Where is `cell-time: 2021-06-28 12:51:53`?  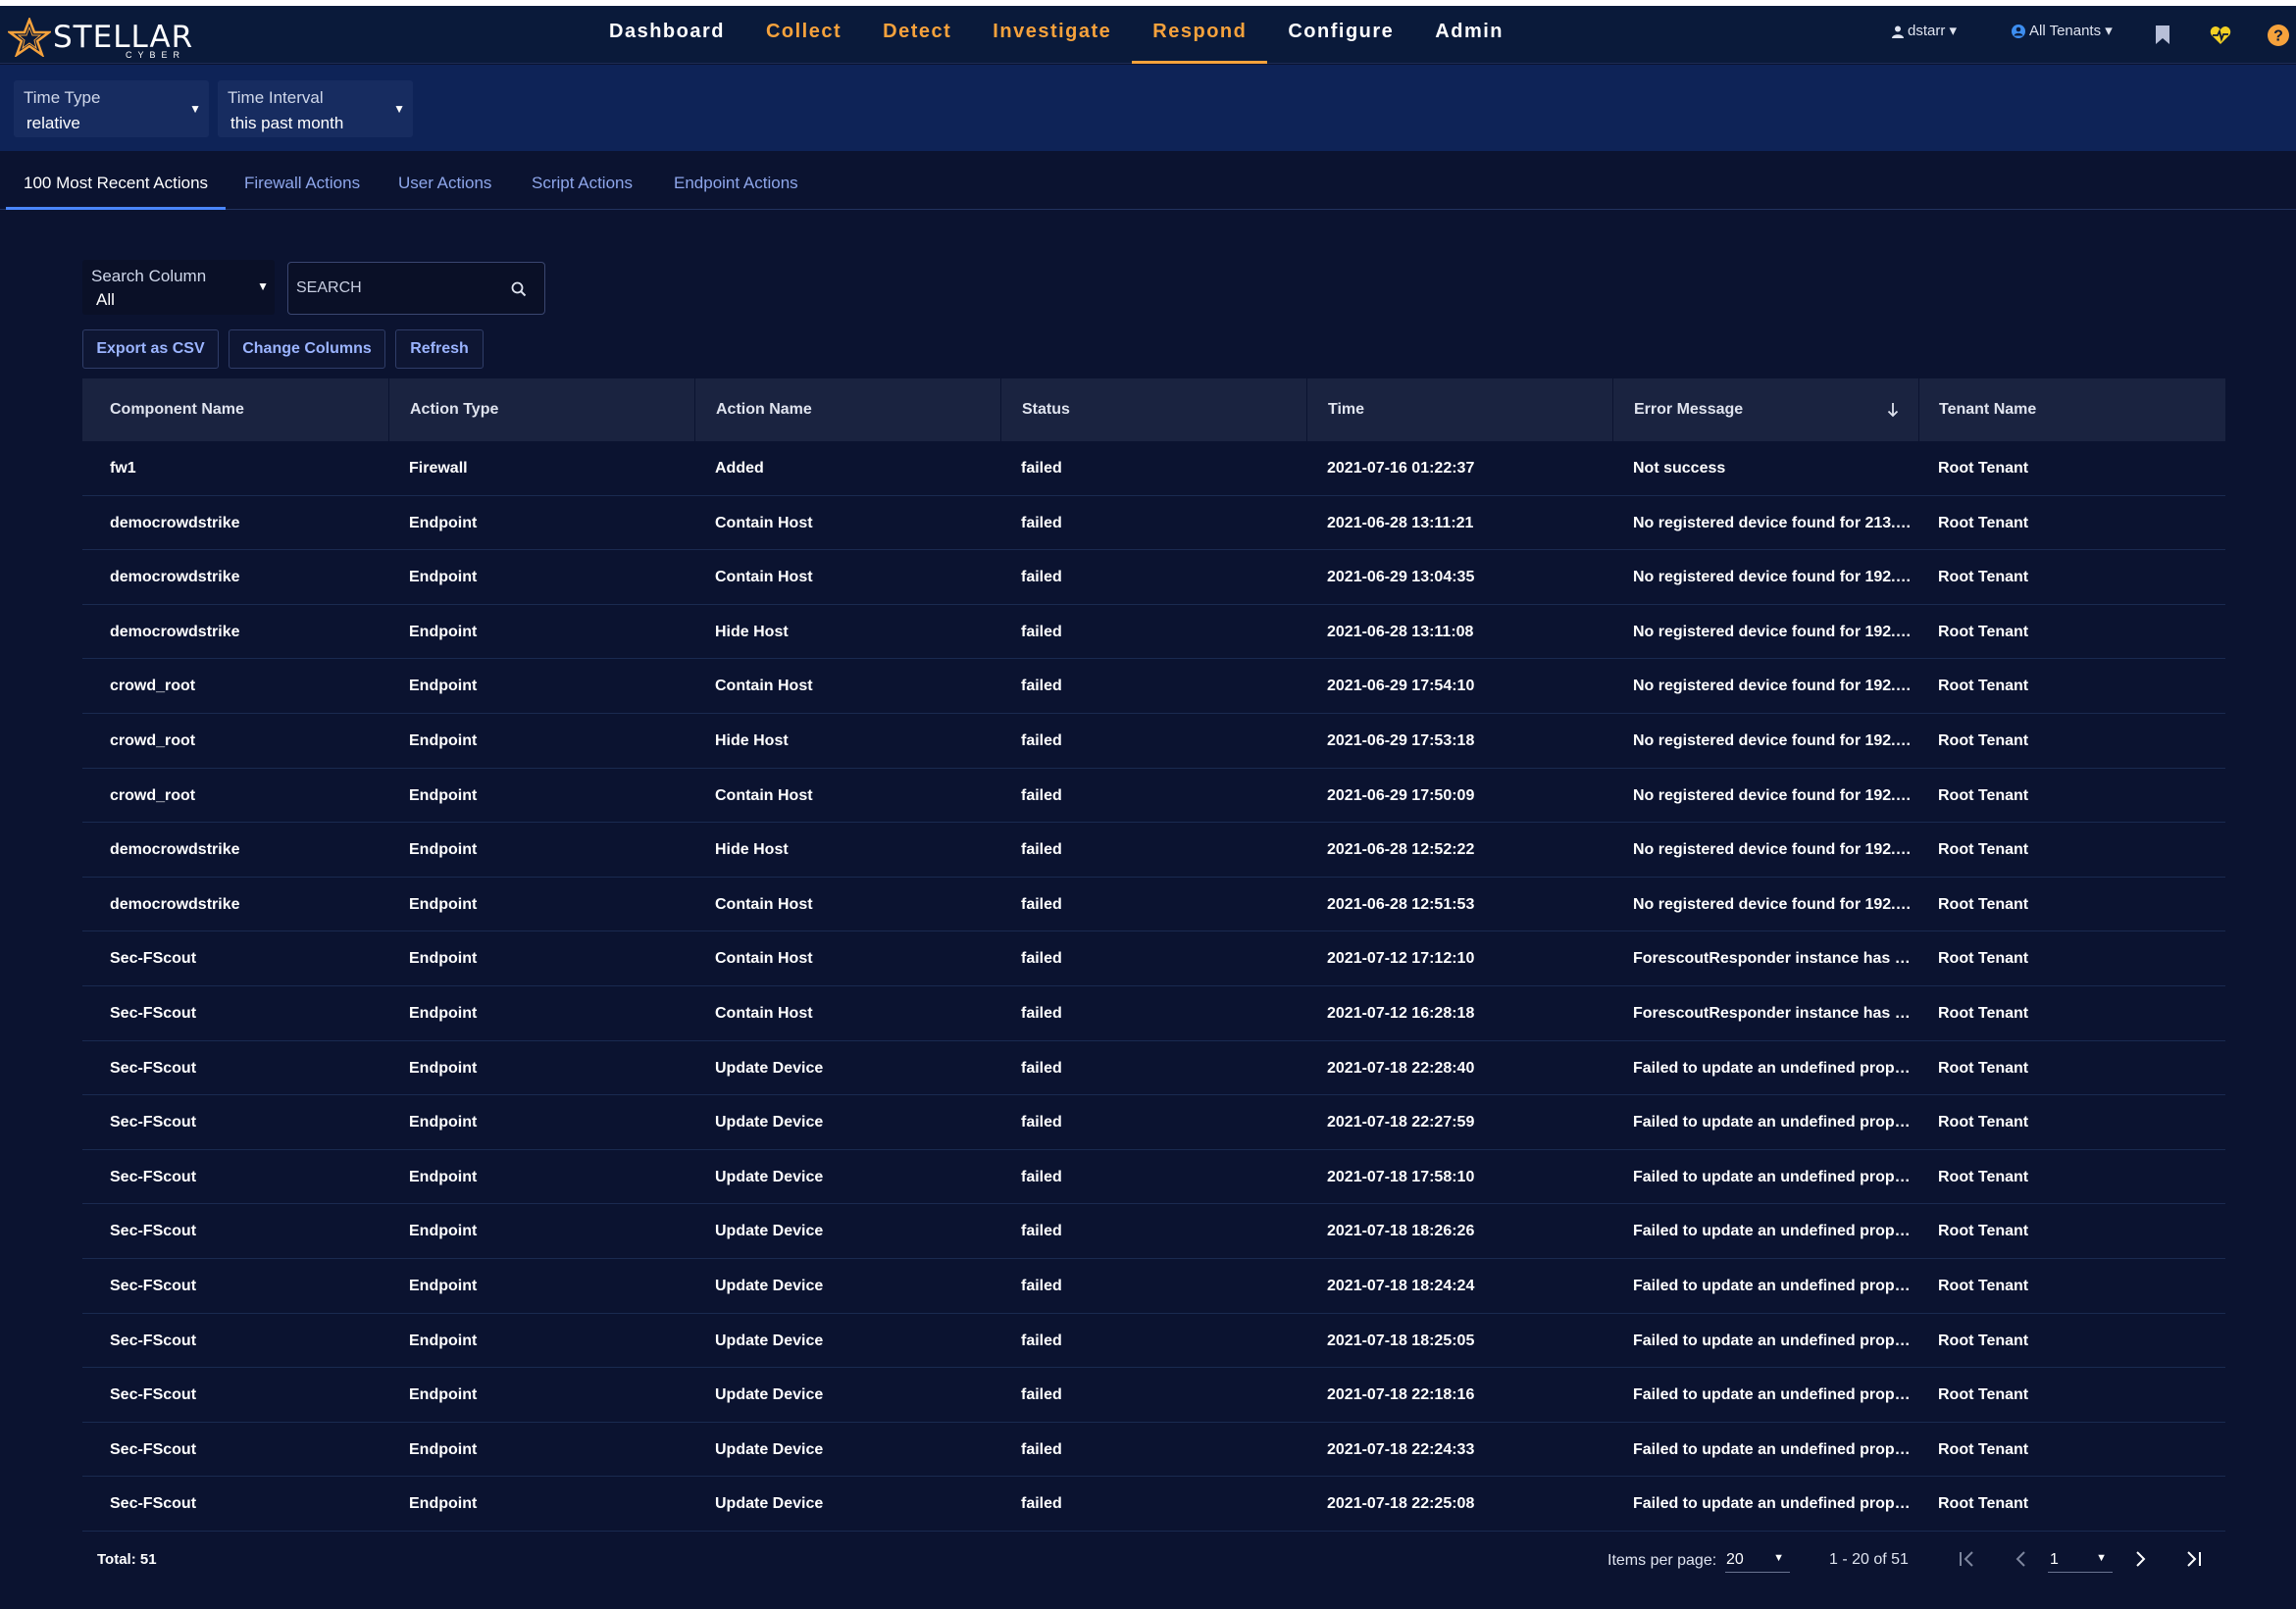
cell-time: 2021-06-28 12:51:53 is located at coordinates (1401, 904).